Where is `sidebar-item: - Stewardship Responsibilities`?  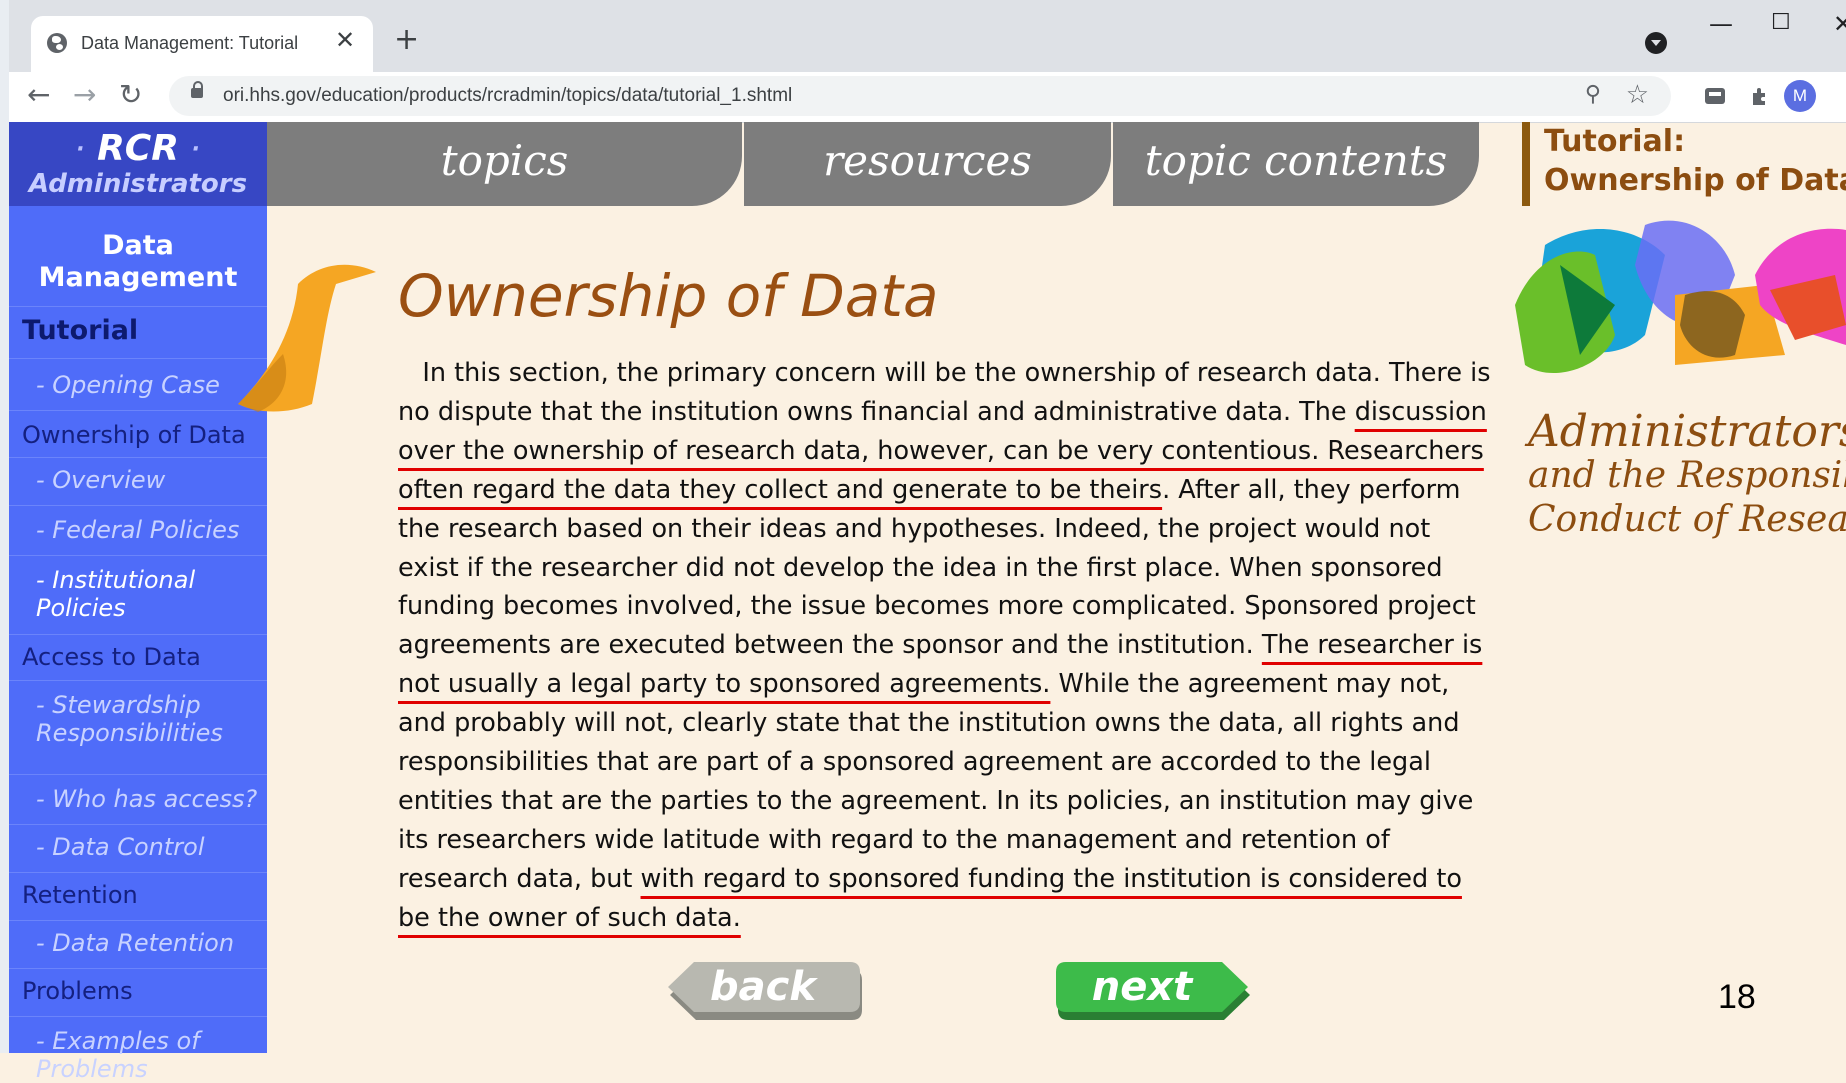
sidebar-item: - Stewardship Responsibilities is located at coordinates (138, 727).